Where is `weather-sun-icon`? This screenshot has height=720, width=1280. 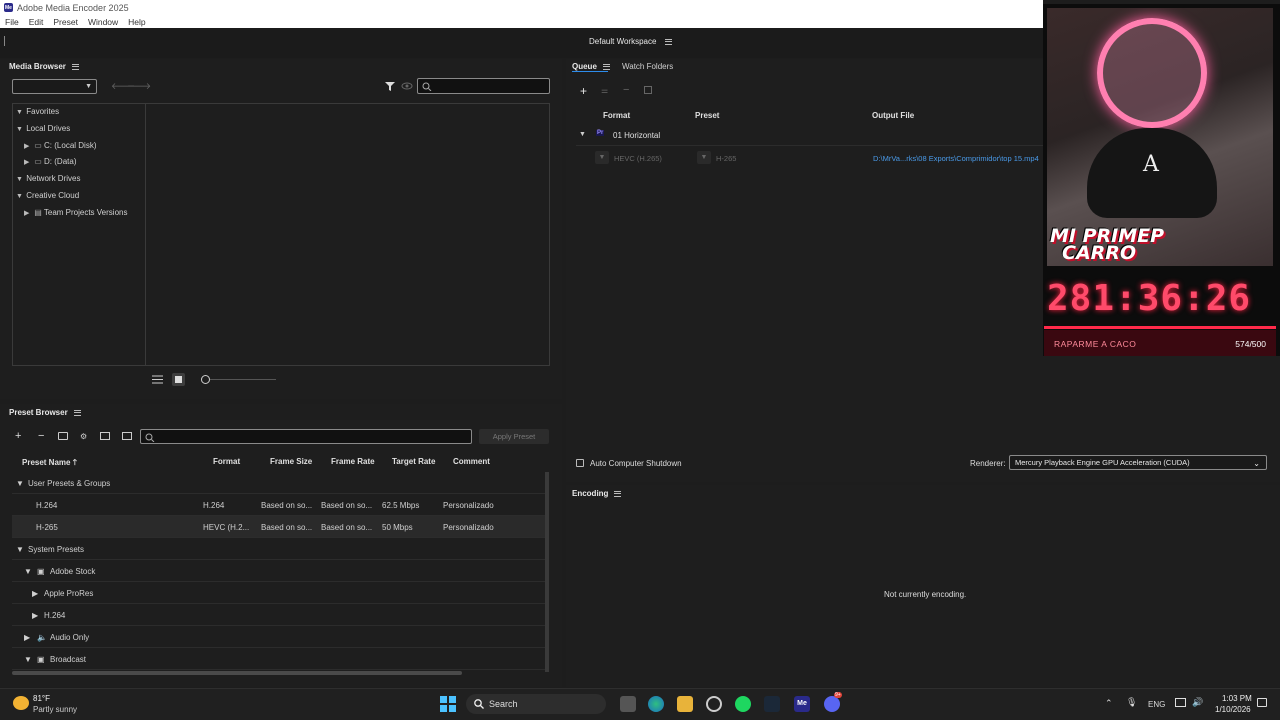
weather-sun-icon is located at coordinates (21, 703).